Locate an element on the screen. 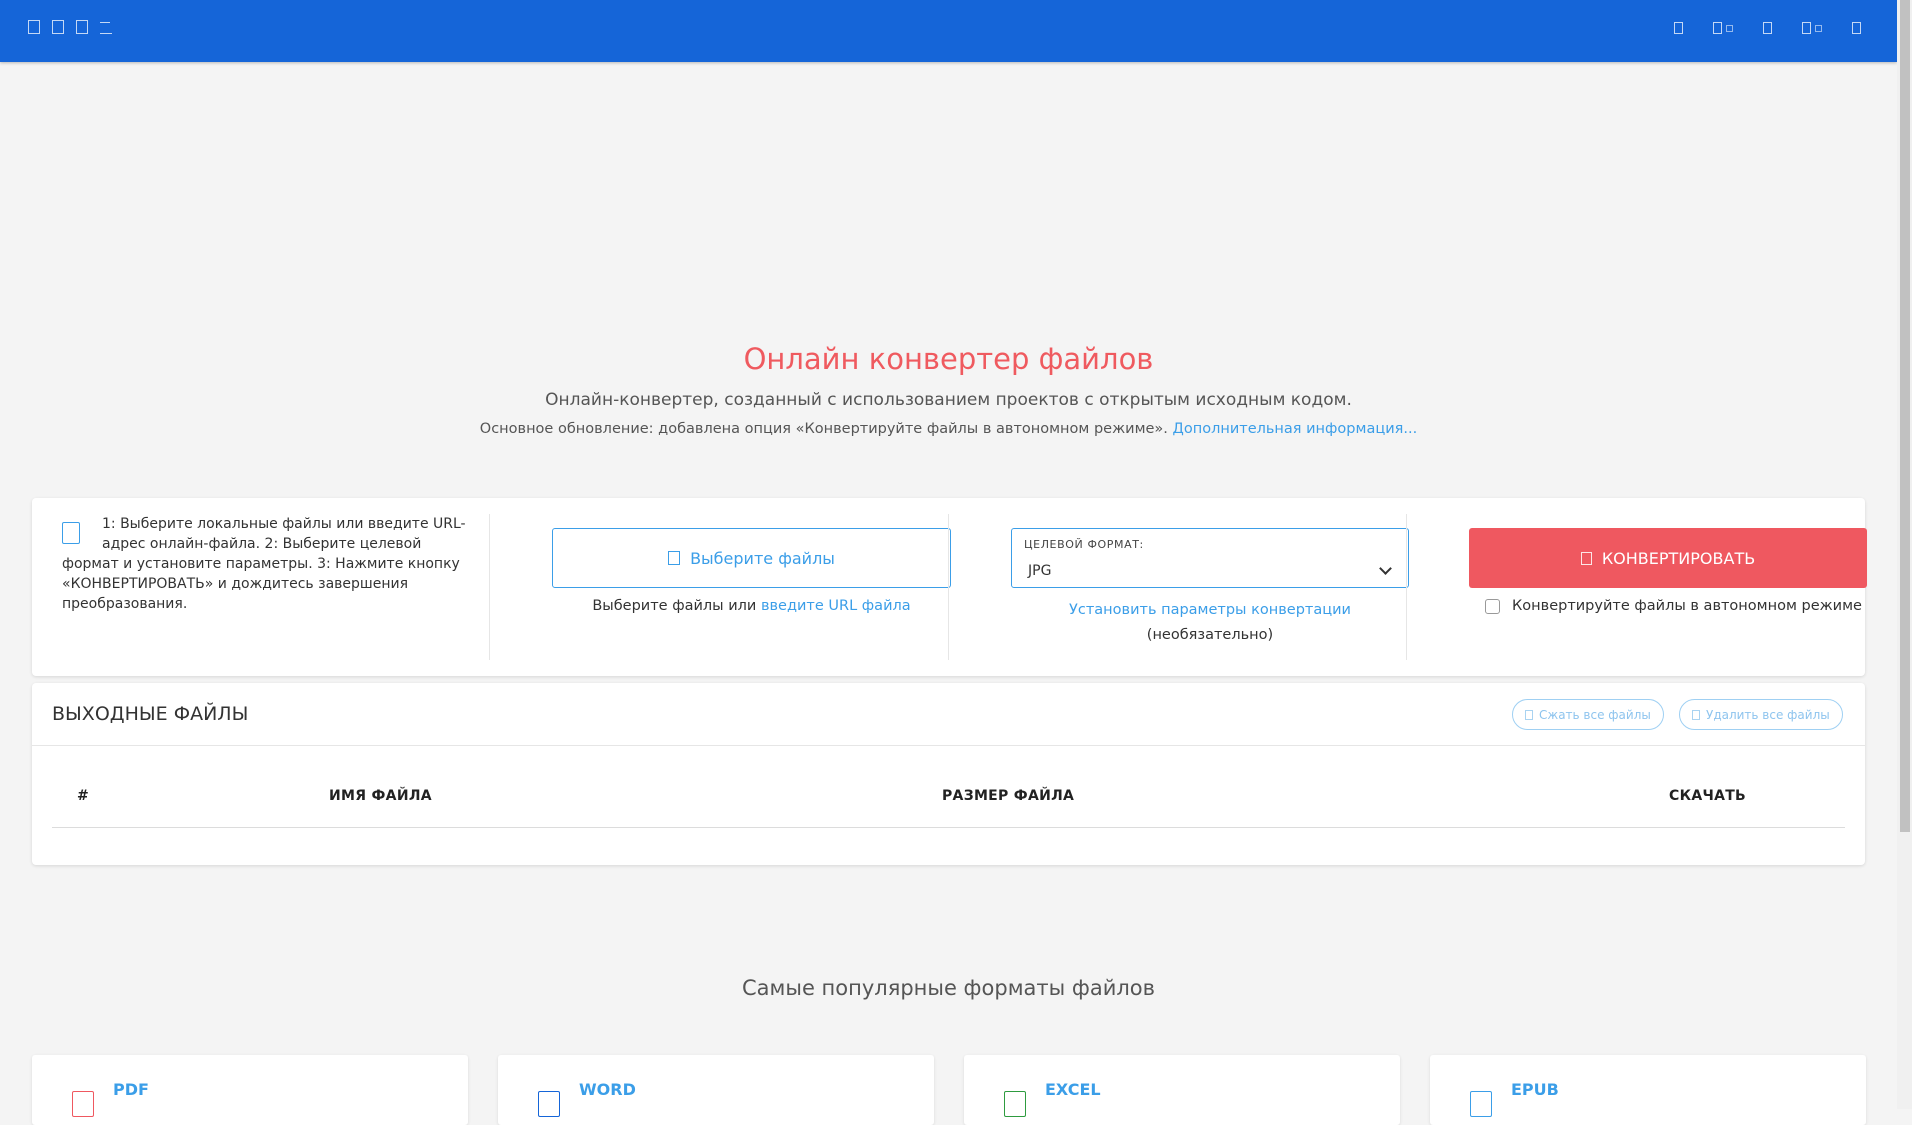 The image size is (1912, 1125). page-title: Онлайн конвертер файлов is located at coordinates (948, 359).